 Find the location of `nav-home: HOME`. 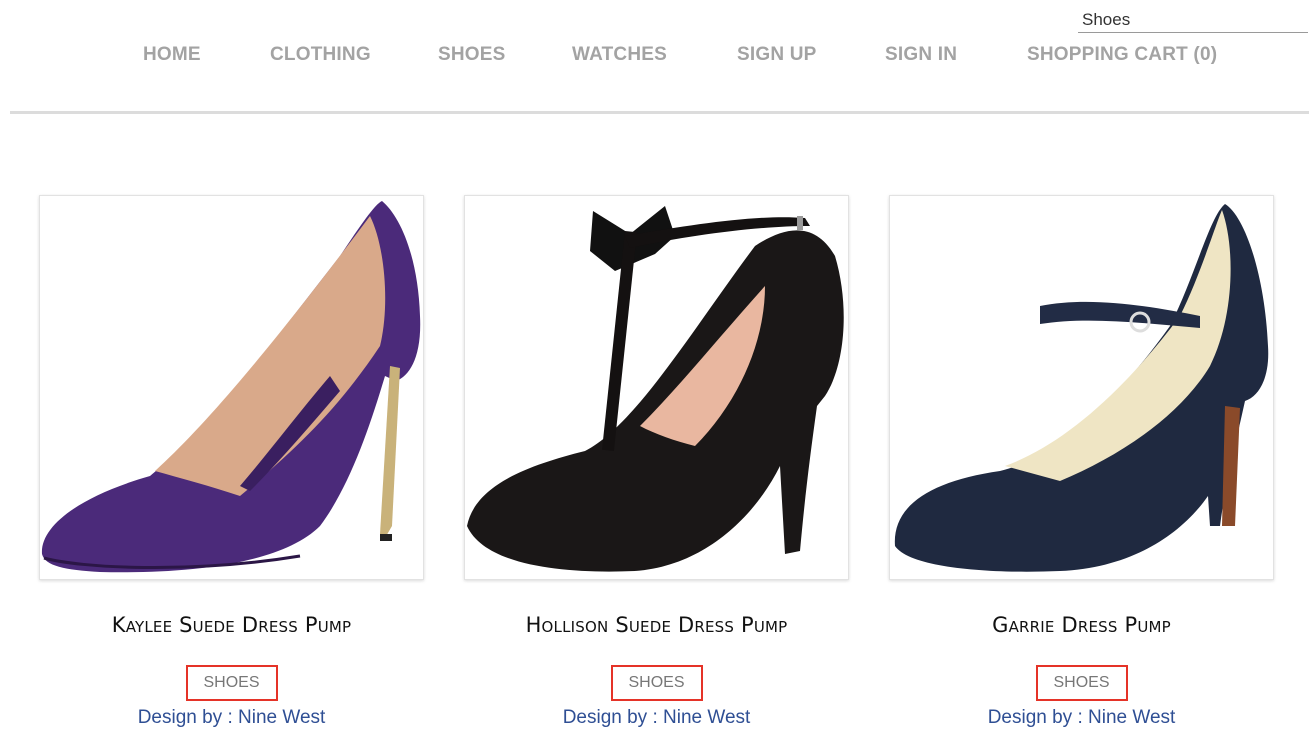

nav-home: HOME is located at coordinates (172, 55).